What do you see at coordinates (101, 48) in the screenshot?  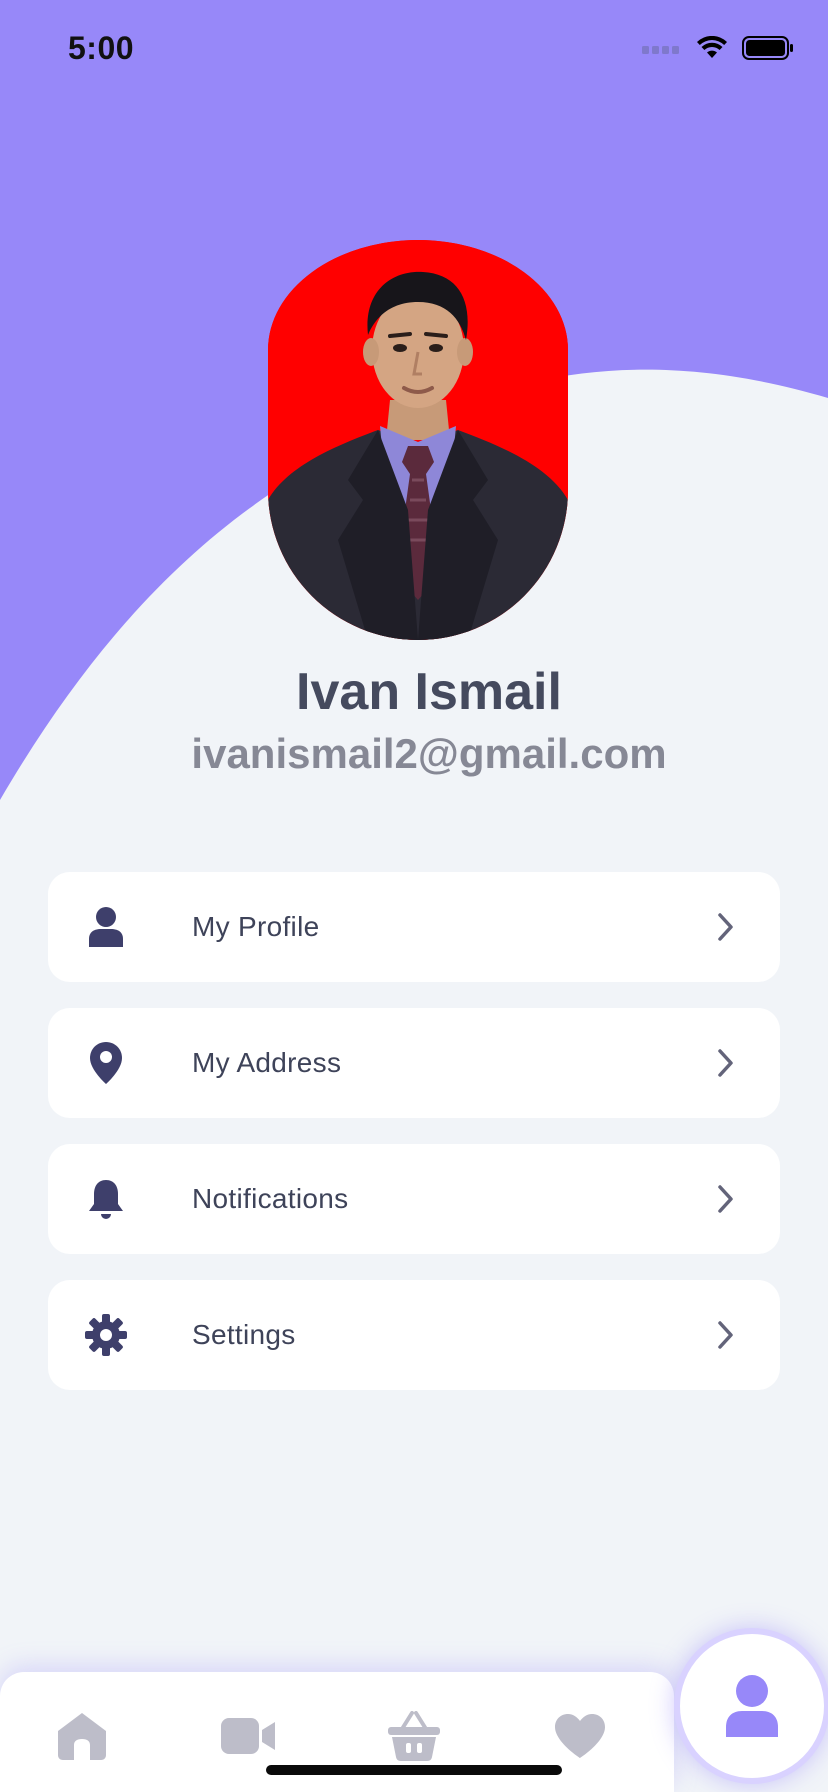 I see `status-time: 5:00` at bounding box center [101, 48].